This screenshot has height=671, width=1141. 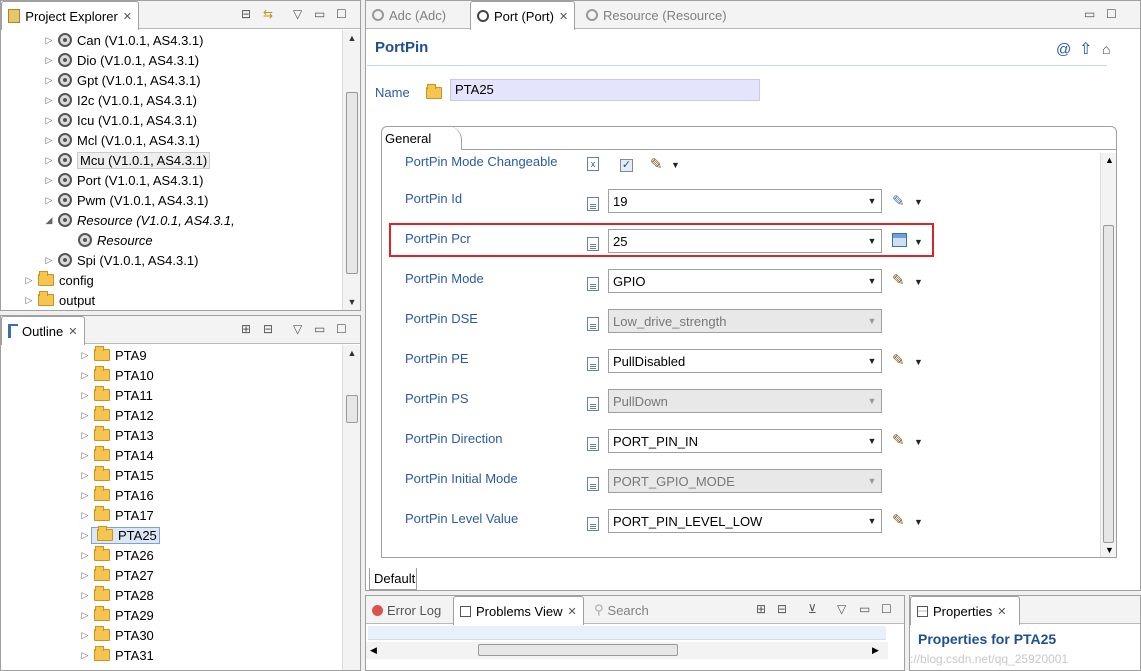 What do you see at coordinates (605, 90) in the screenshot?
I see `name-field: PTA25` at bounding box center [605, 90].